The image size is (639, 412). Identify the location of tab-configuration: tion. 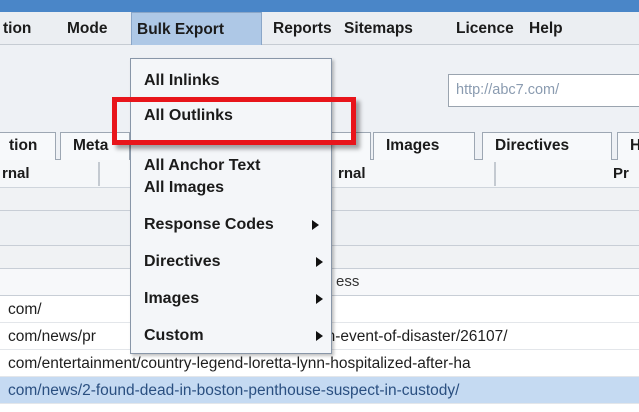
(28, 146).